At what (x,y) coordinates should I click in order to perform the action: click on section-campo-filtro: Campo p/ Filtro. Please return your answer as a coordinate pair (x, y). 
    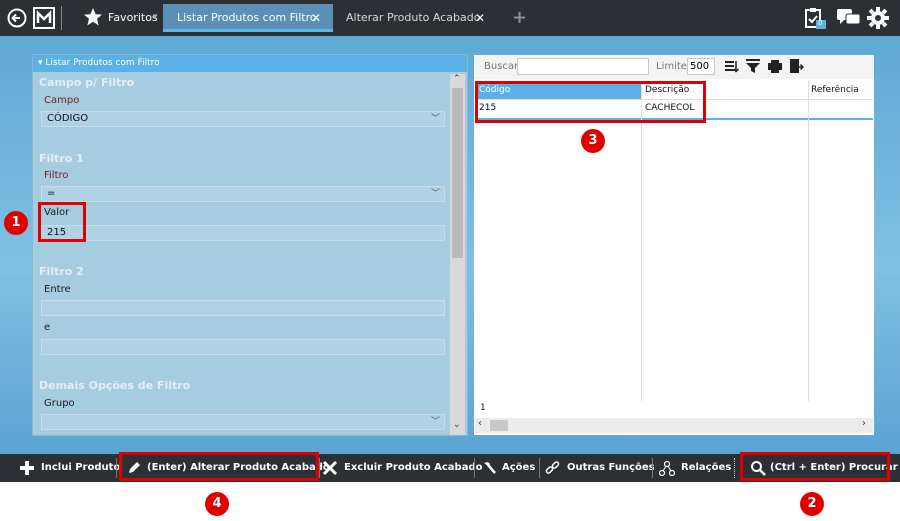
    Looking at the image, I should click on (87, 82).